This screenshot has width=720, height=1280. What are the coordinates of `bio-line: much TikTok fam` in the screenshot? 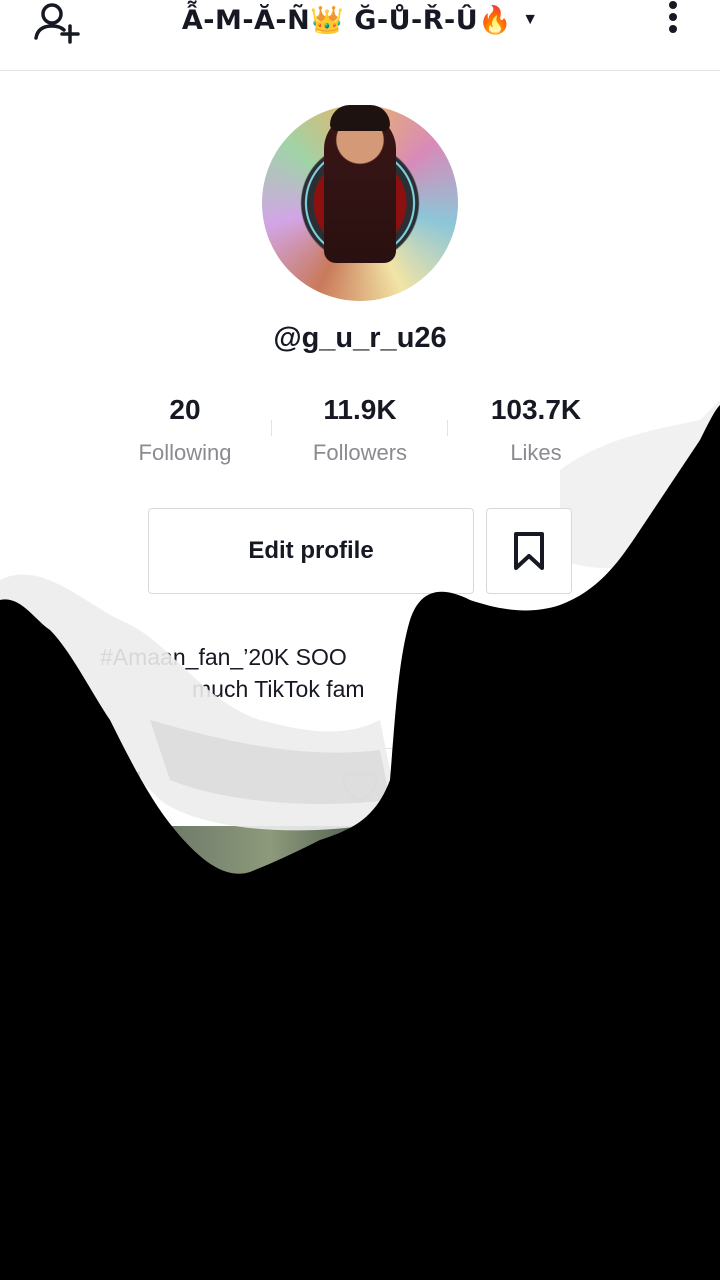 It's located at (278, 689).